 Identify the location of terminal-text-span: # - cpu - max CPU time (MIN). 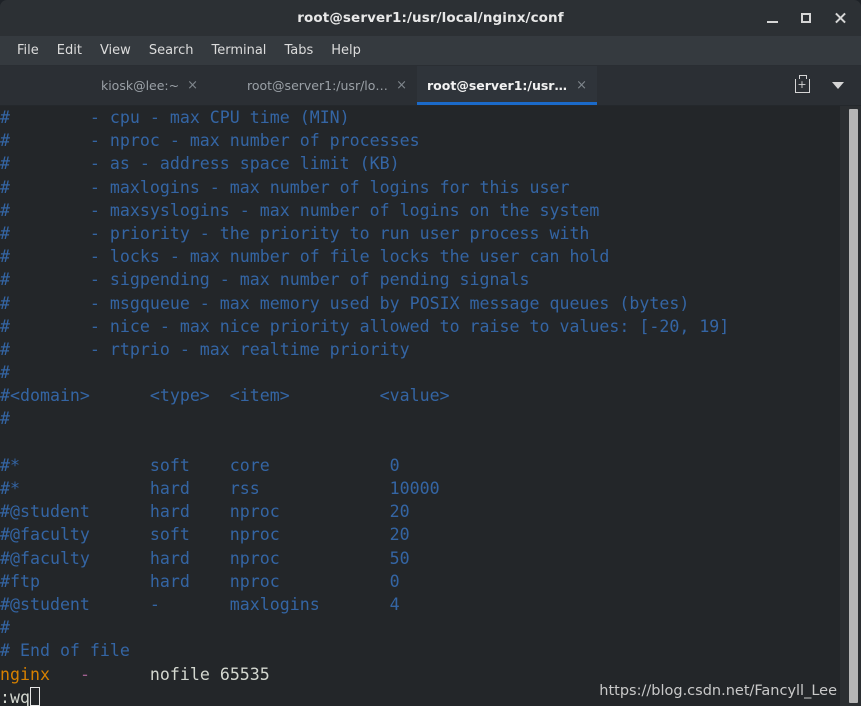
(175, 117).